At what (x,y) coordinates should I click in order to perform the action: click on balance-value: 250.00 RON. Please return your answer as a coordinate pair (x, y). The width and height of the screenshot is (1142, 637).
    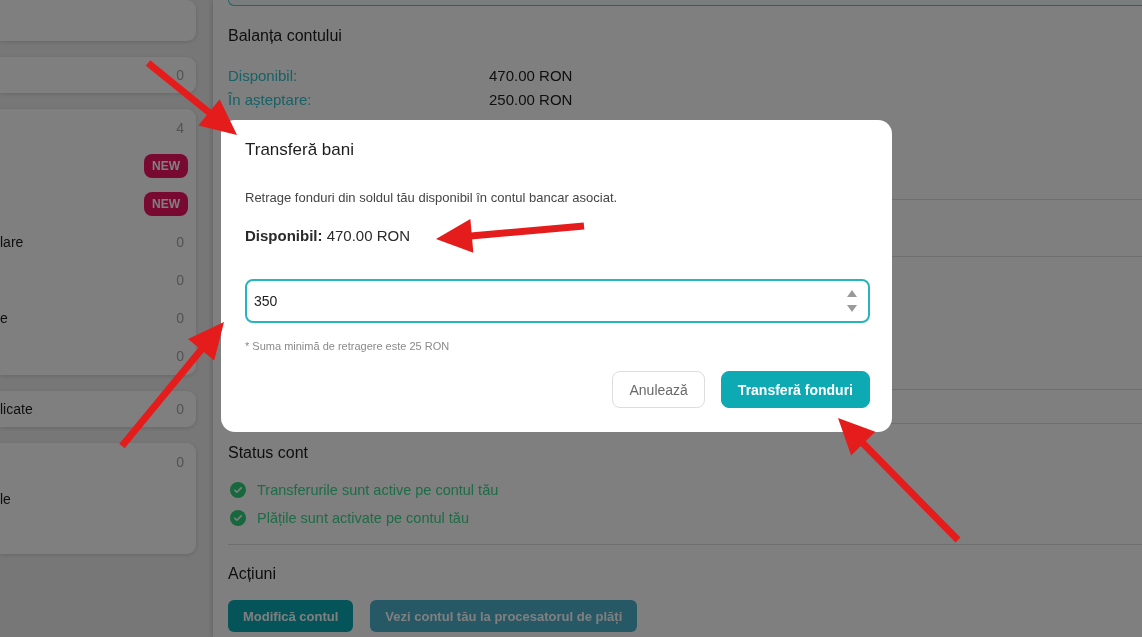
    Looking at the image, I should click on (531, 100).